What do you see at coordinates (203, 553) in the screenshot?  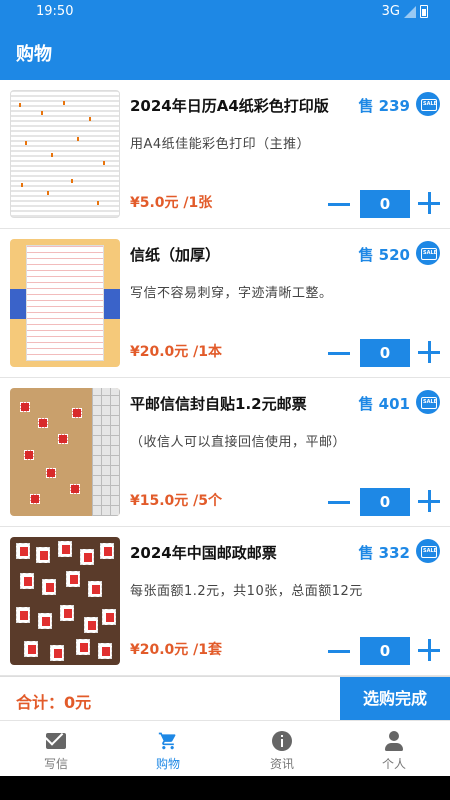 I see `product-name: 2024年中国邮政邮票` at bounding box center [203, 553].